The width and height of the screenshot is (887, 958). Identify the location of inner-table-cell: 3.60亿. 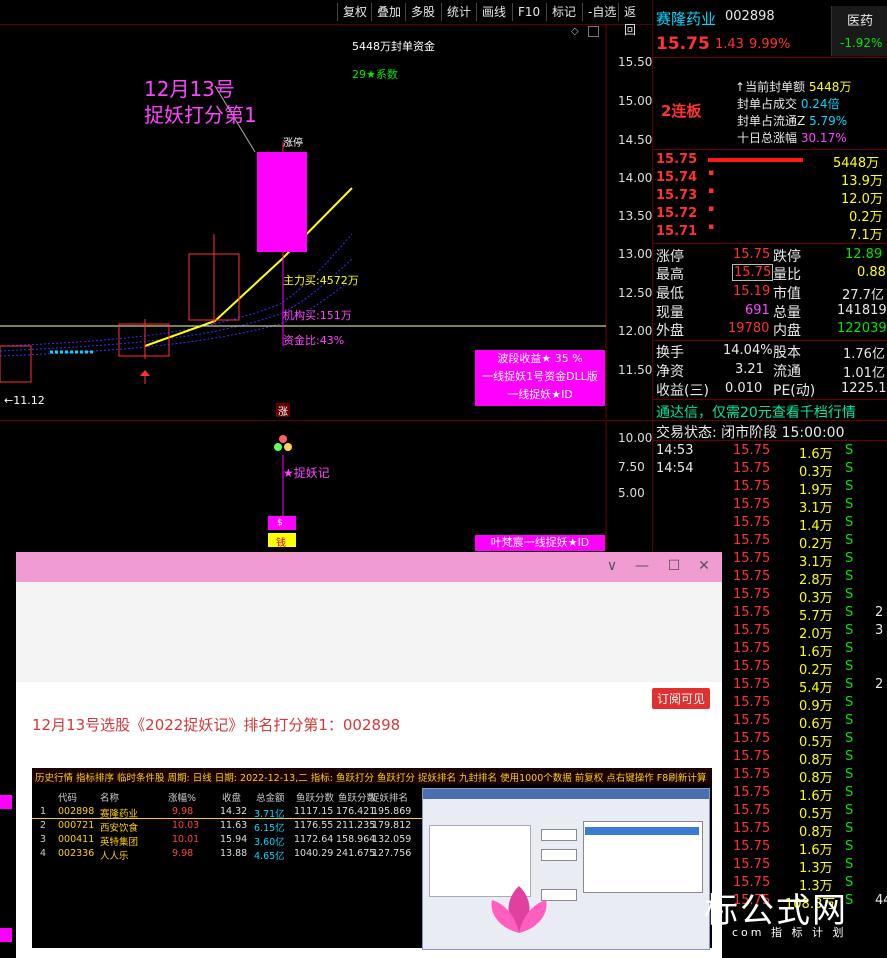
(269, 842).